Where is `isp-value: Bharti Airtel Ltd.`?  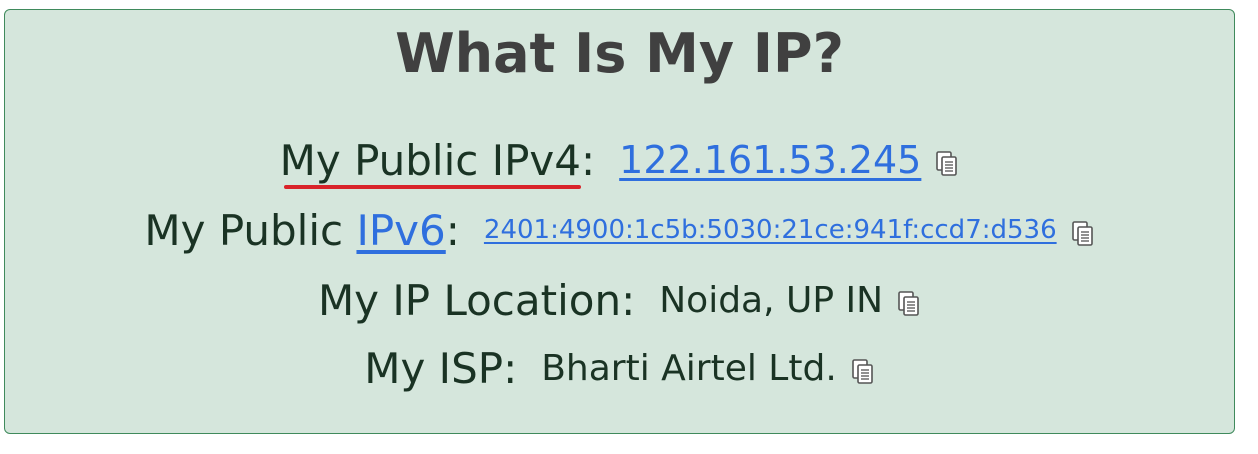 isp-value: Bharti Airtel Ltd. is located at coordinates (689, 368).